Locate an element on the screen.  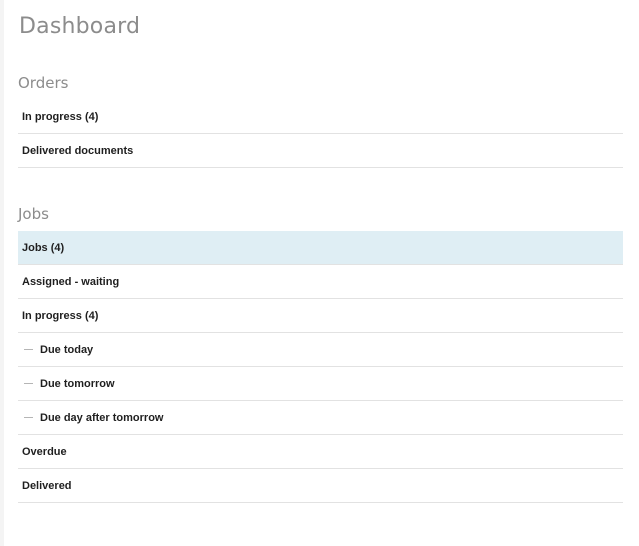
jobs-item-delivered: Delivered is located at coordinates (320, 486).